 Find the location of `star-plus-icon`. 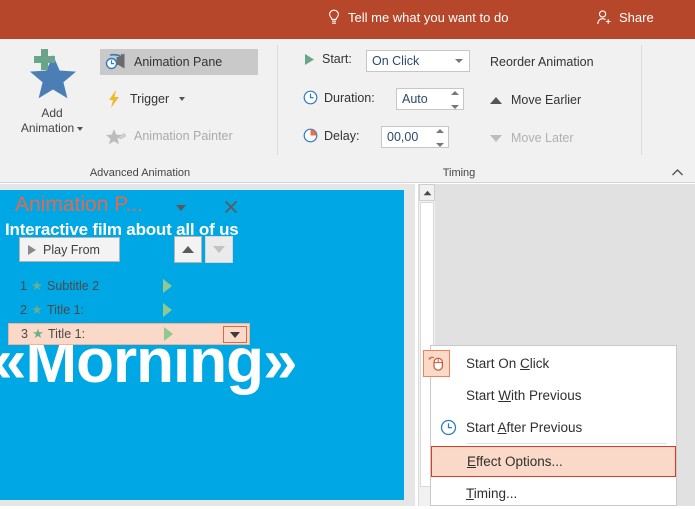

star-plus-icon is located at coordinates (52, 75).